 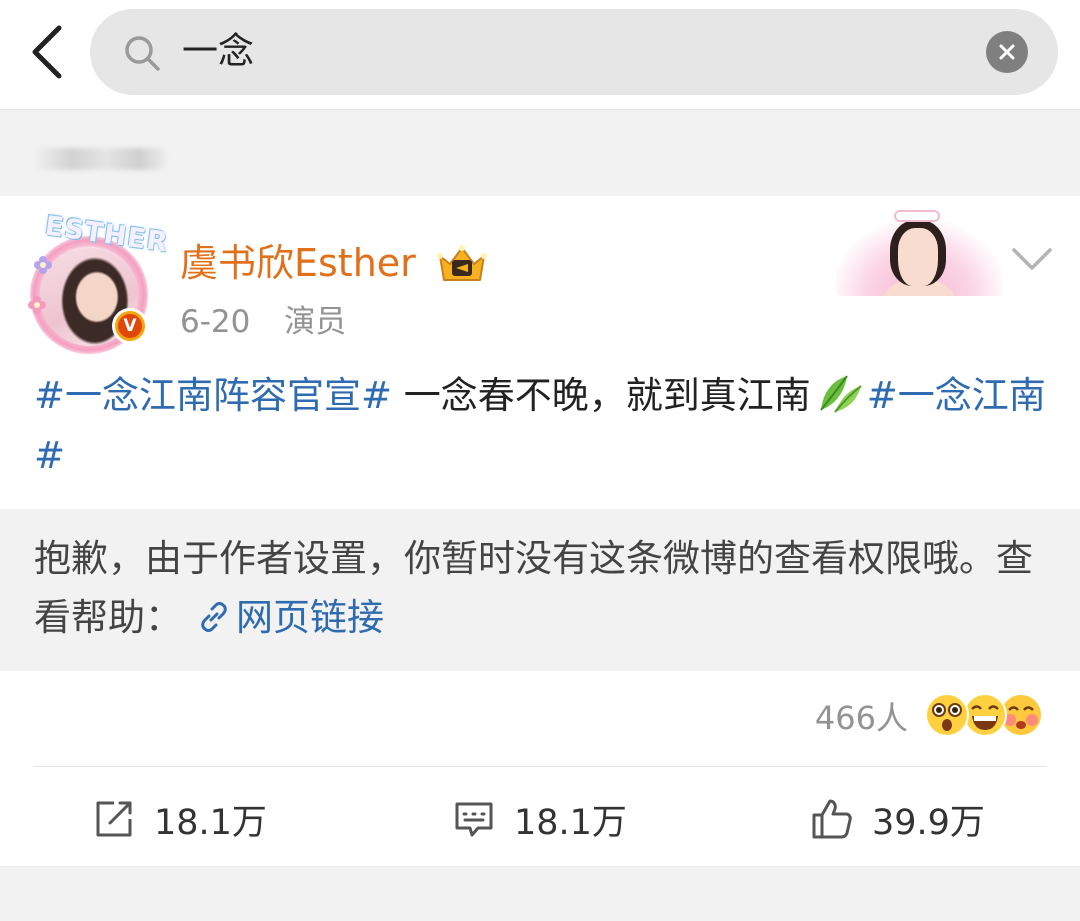 What do you see at coordinates (474, 819) in the screenshot?
I see `comment-icon` at bounding box center [474, 819].